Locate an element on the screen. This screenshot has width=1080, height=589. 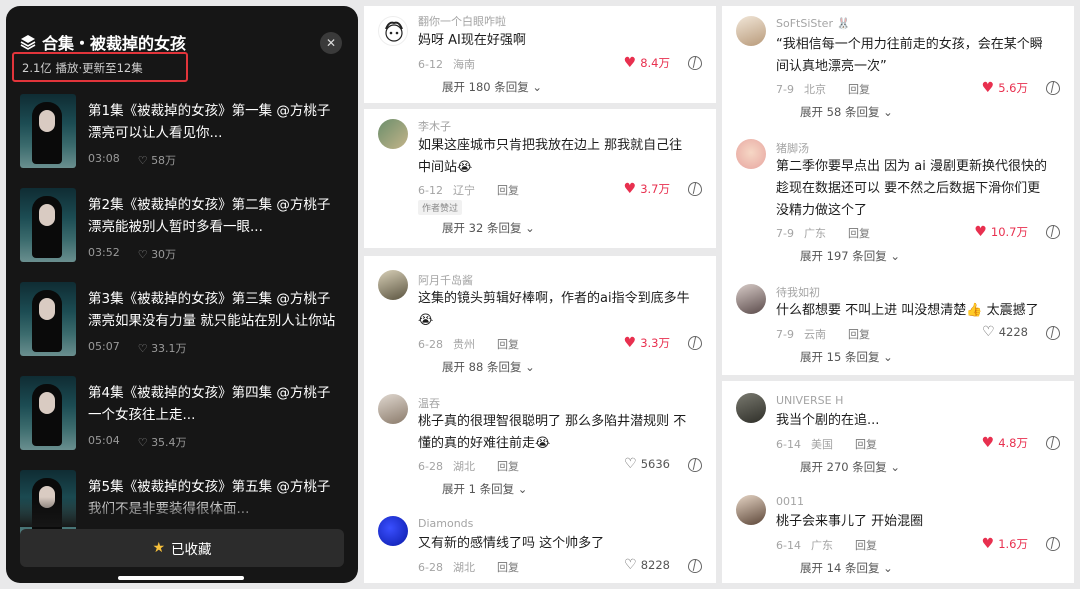
comment-username: Diamonds is located at coordinates (445, 523).